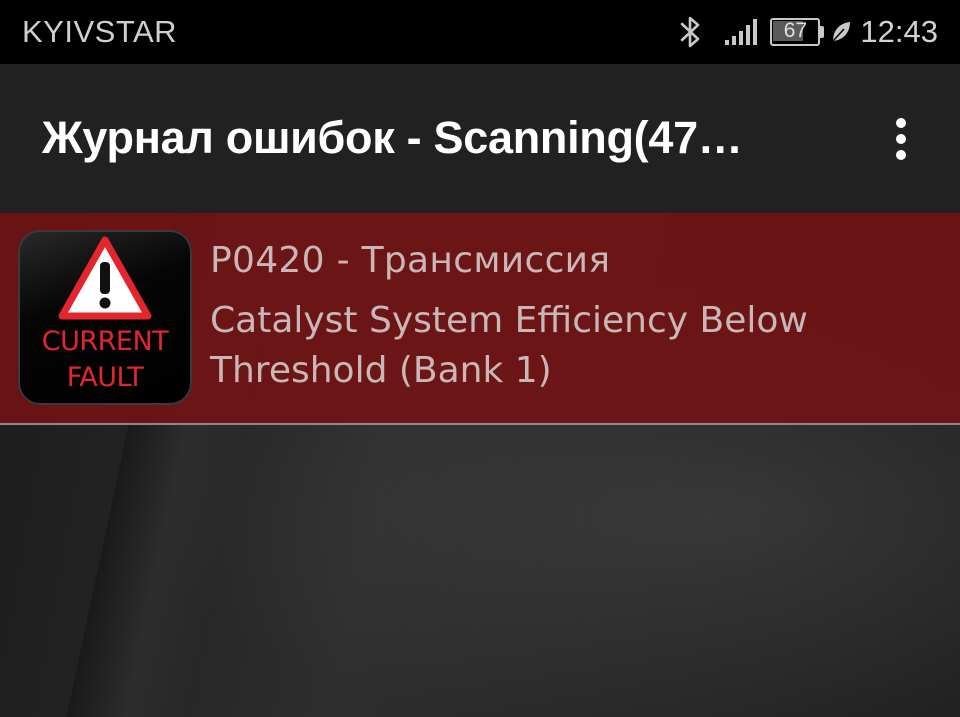  Describe the element at coordinates (410, 260) in the screenshot. I see `fault-code: P0420 - Трансмиссия` at that location.